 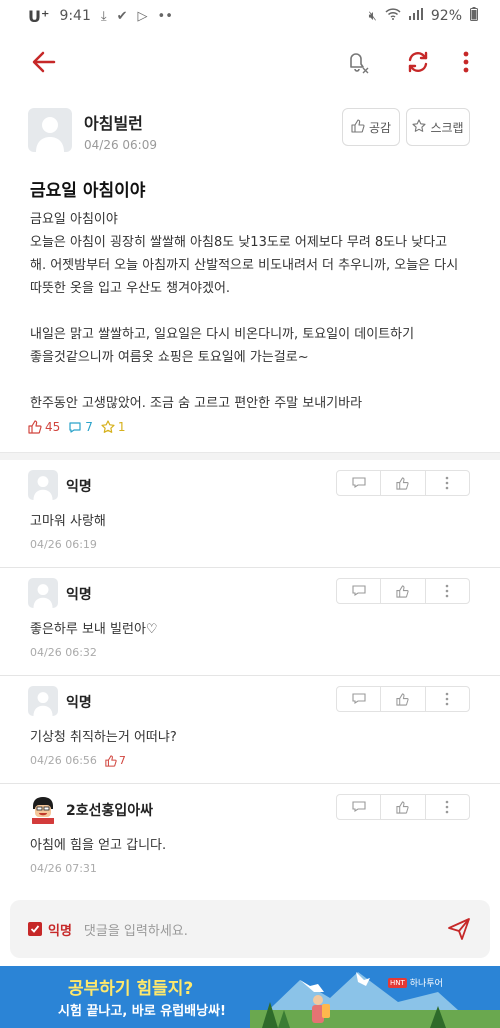 I want to click on post-author: 아침빌런, so click(x=113, y=122).